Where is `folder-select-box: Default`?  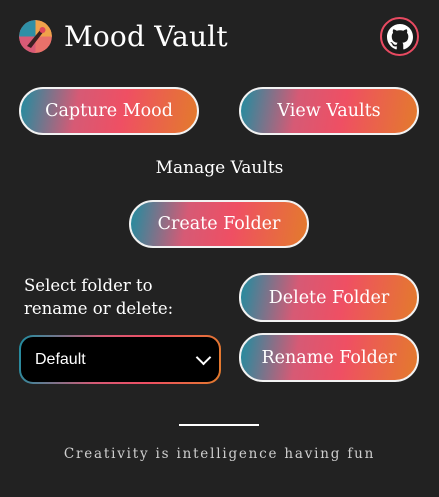
folder-select-box: Default is located at coordinates (120, 359).